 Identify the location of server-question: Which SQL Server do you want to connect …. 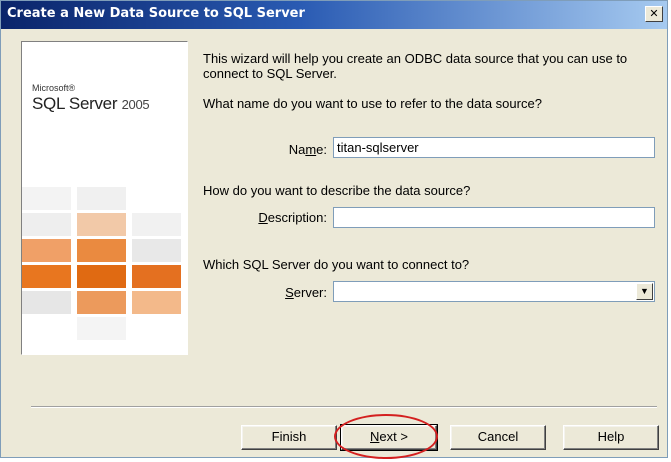
(336, 264).